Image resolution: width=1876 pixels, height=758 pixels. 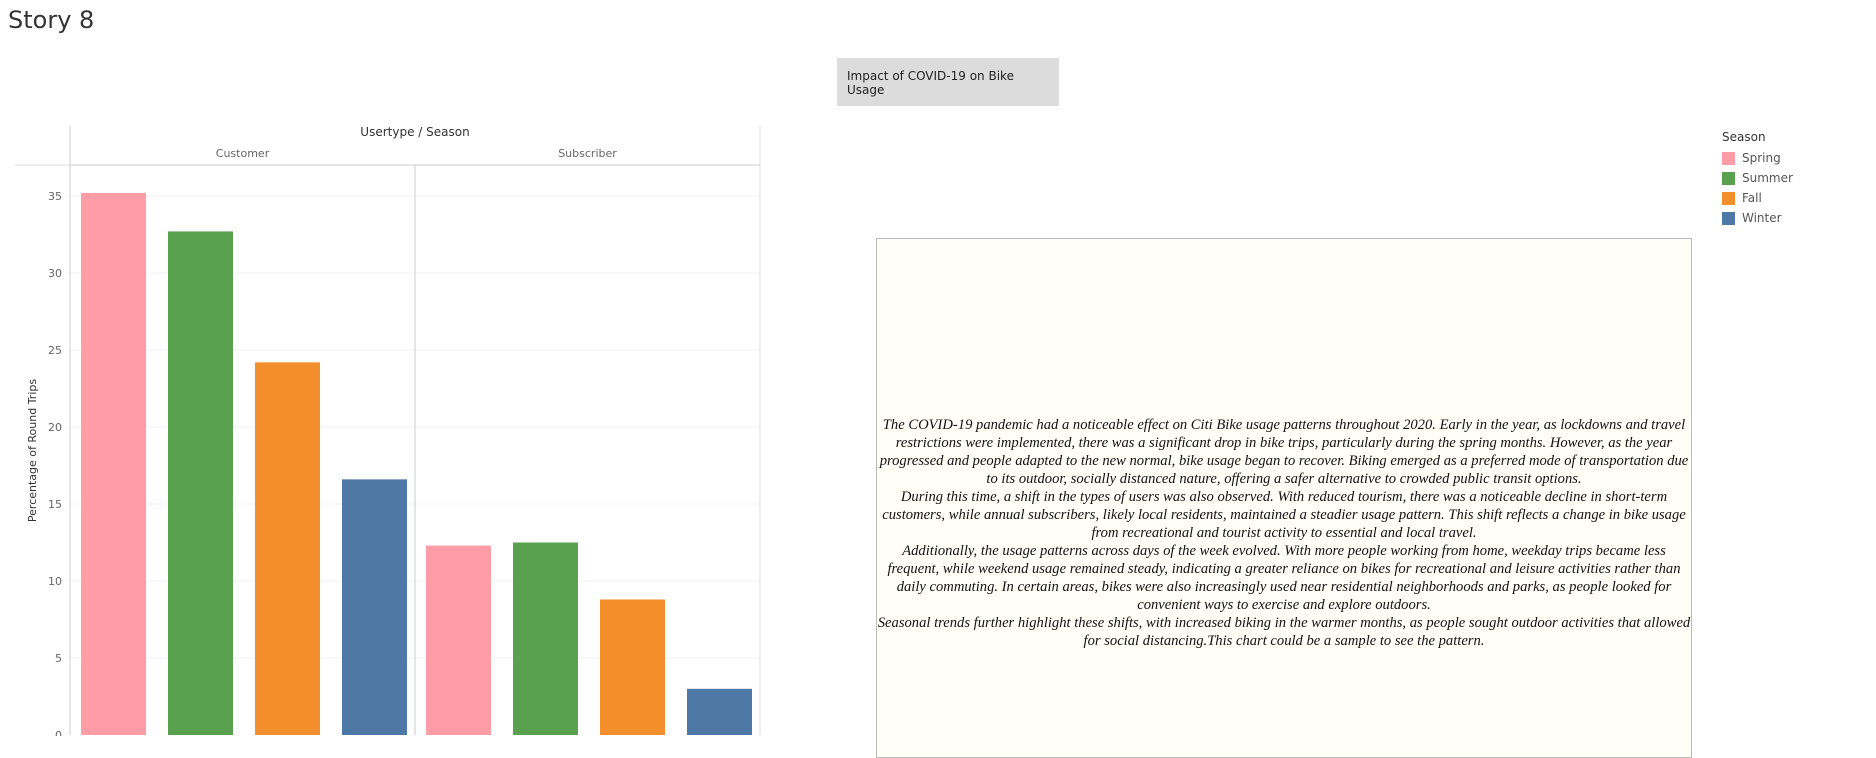 What do you see at coordinates (200, 483) in the screenshot?
I see `bar-customer-summer` at bounding box center [200, 483].